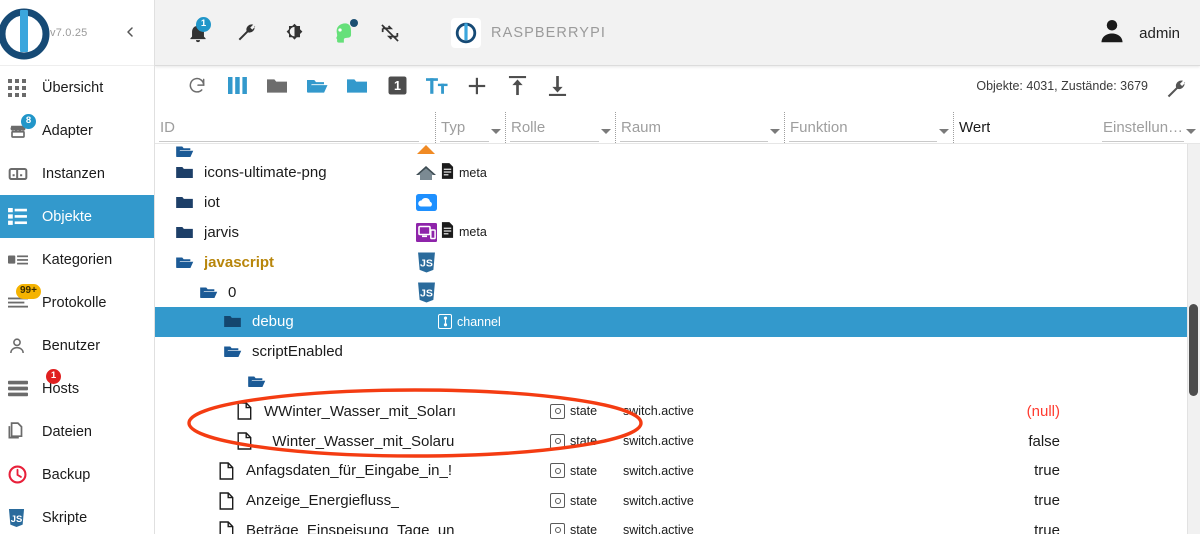 The width and height of the screenshot is (1200, 534). Describe the element at coordinates (77, 130) in the screenshot. I see `sidebar-item-adapter: 8 Adapter` at that location.